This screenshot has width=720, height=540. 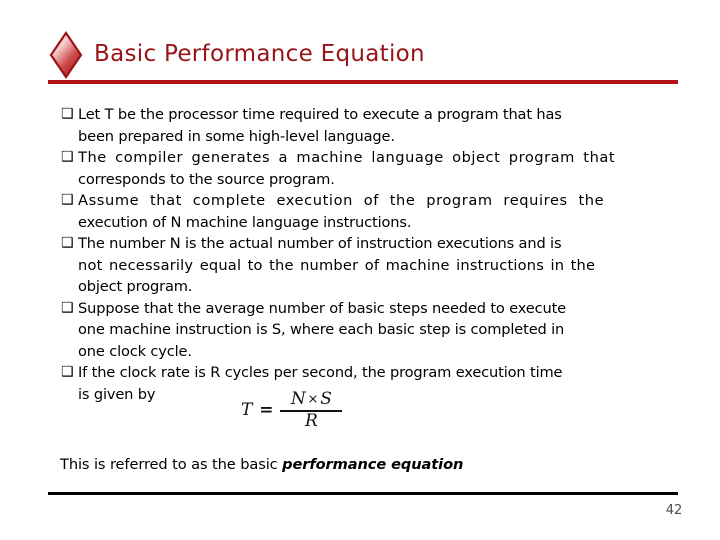 I want to click on equation-numerator: N × S, so click(x=311, y=399).